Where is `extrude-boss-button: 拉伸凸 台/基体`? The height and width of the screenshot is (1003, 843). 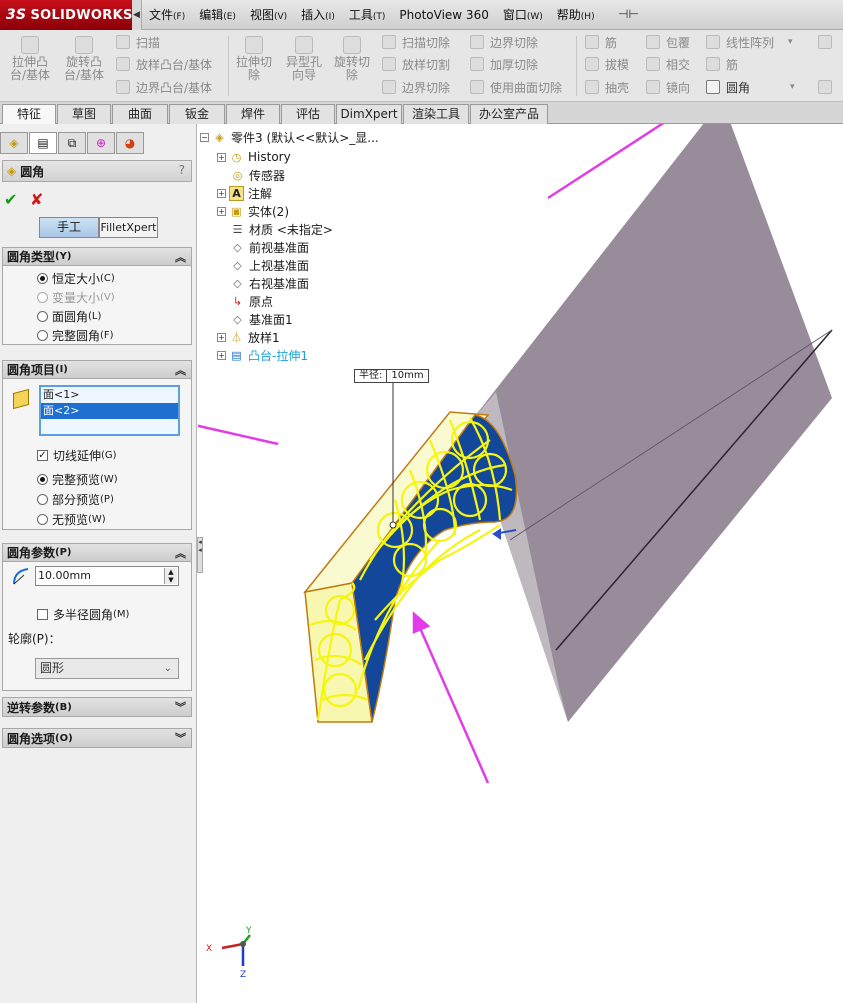
extrude-boss-button: 拉伸凸 台/基体 is located at coordinates (30, 59).